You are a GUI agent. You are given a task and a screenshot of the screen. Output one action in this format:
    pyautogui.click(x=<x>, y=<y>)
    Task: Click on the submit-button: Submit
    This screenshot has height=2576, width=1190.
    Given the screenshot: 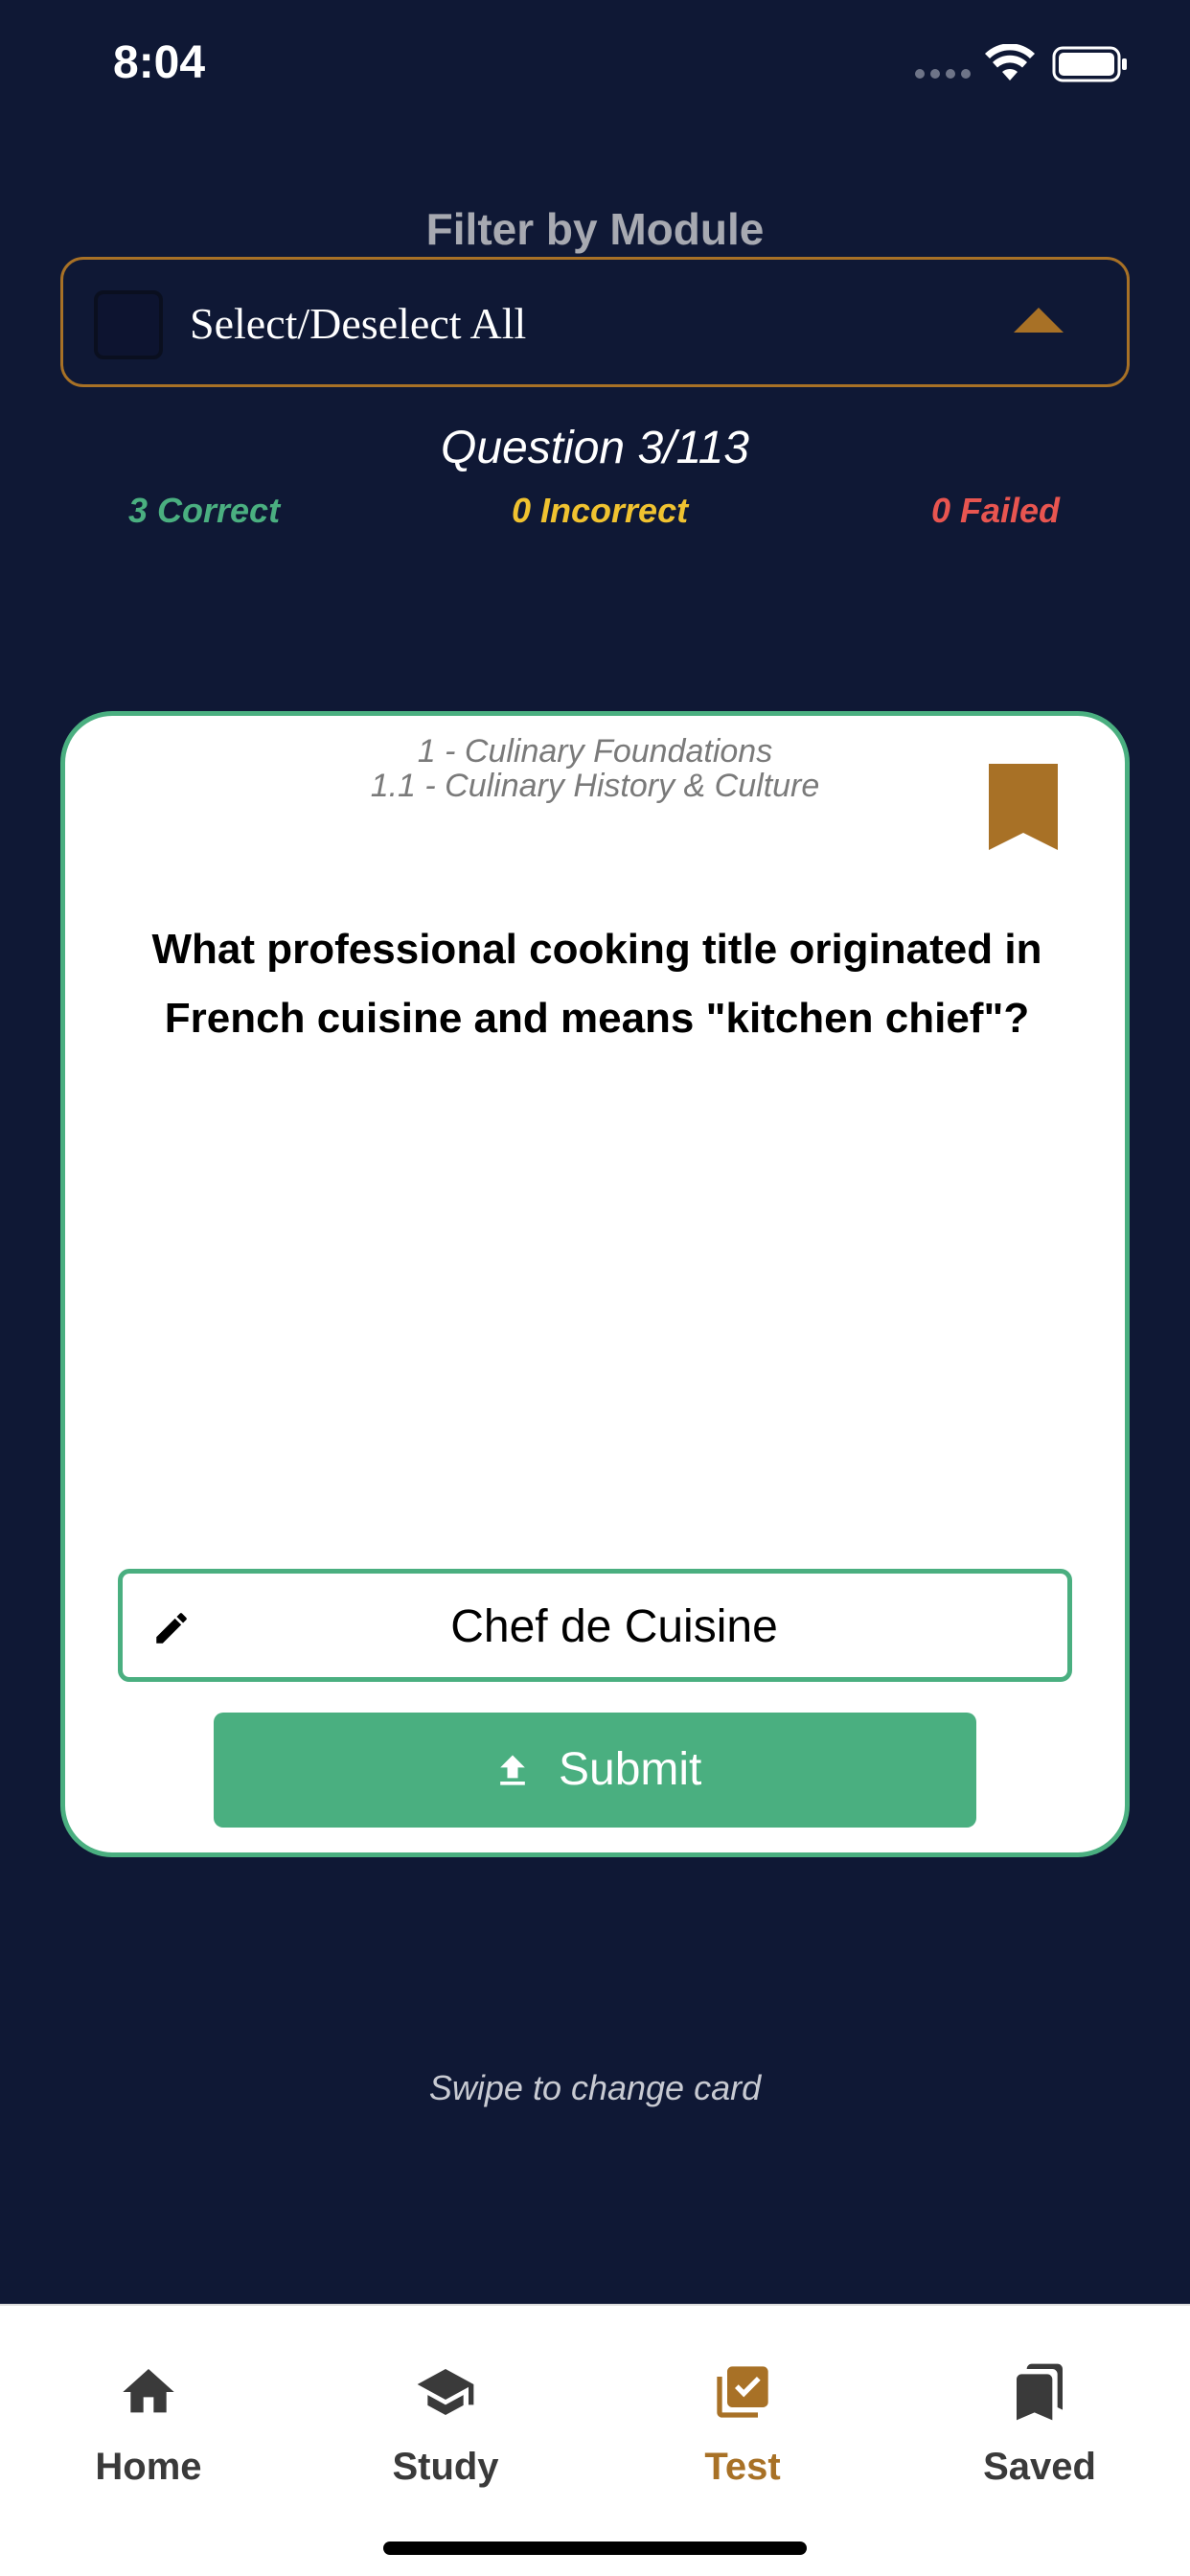 What is the action you would take?
    pyautogui.click(x=595, y=1770)
    